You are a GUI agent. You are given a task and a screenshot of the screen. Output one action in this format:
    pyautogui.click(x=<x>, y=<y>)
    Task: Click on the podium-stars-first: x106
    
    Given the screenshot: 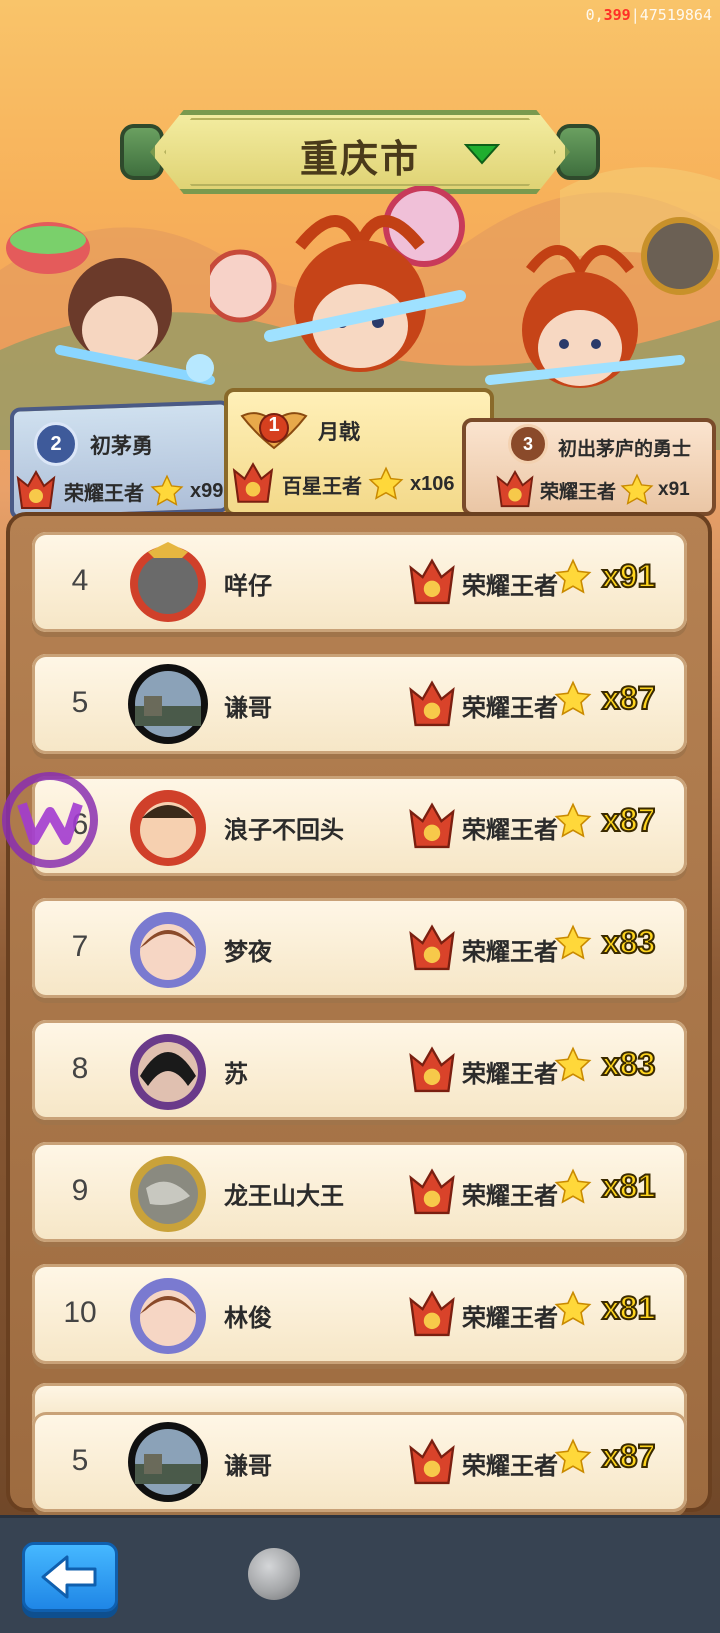 What is the action you would take?
    pyautogui.click(x=432, y=483)
    